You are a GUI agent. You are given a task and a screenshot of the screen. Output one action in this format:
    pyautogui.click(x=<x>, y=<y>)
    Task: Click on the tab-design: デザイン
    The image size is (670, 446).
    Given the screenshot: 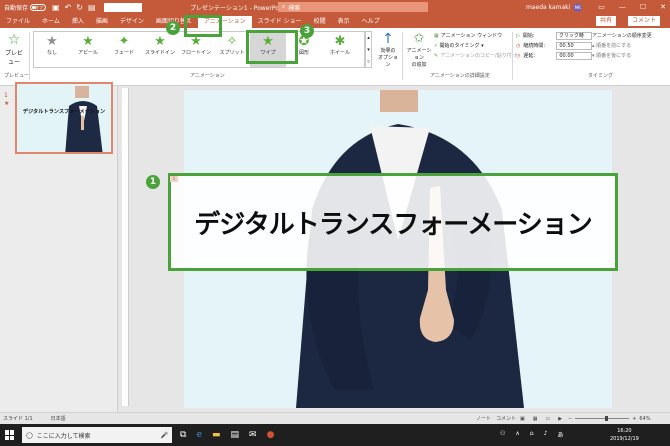 What is the action you would take?
    pyautogui.click(x=132, y=22)
    